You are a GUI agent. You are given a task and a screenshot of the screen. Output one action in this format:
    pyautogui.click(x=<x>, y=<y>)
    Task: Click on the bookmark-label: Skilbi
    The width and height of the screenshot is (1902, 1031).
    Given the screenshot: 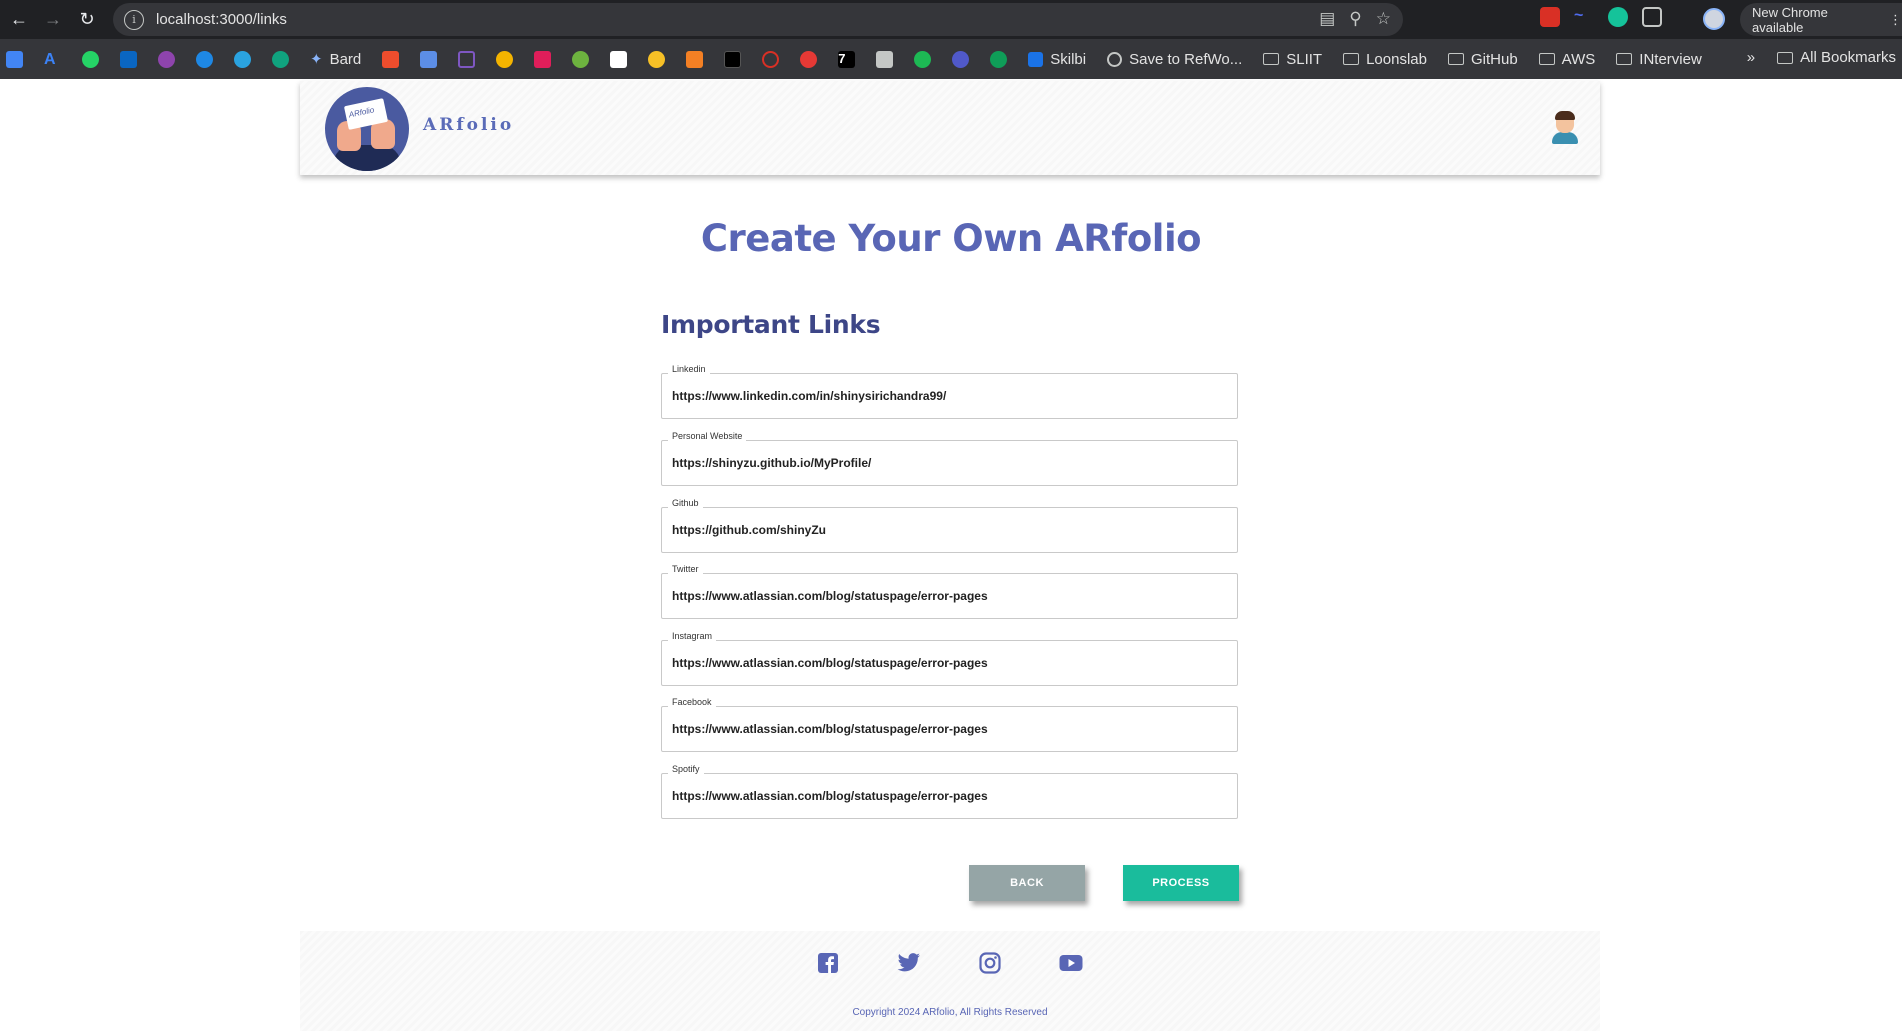 What is the action you would take?
    pyautogui.click(x=1068, y=59)
    